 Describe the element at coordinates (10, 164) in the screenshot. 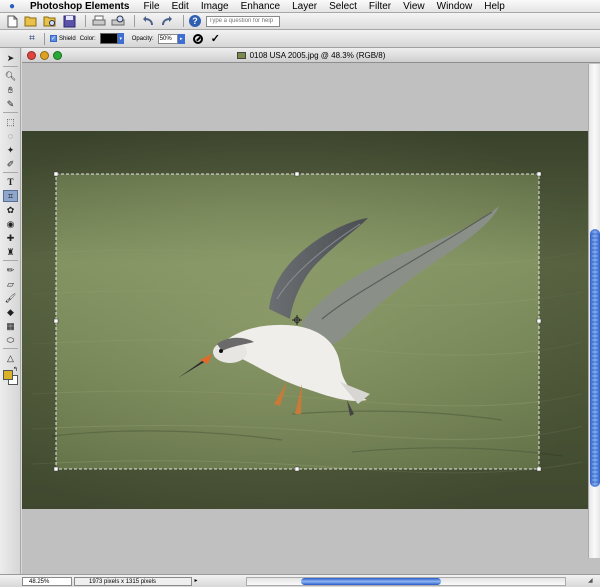

I see `selection-brush-tool-icon: ✐` at that location.